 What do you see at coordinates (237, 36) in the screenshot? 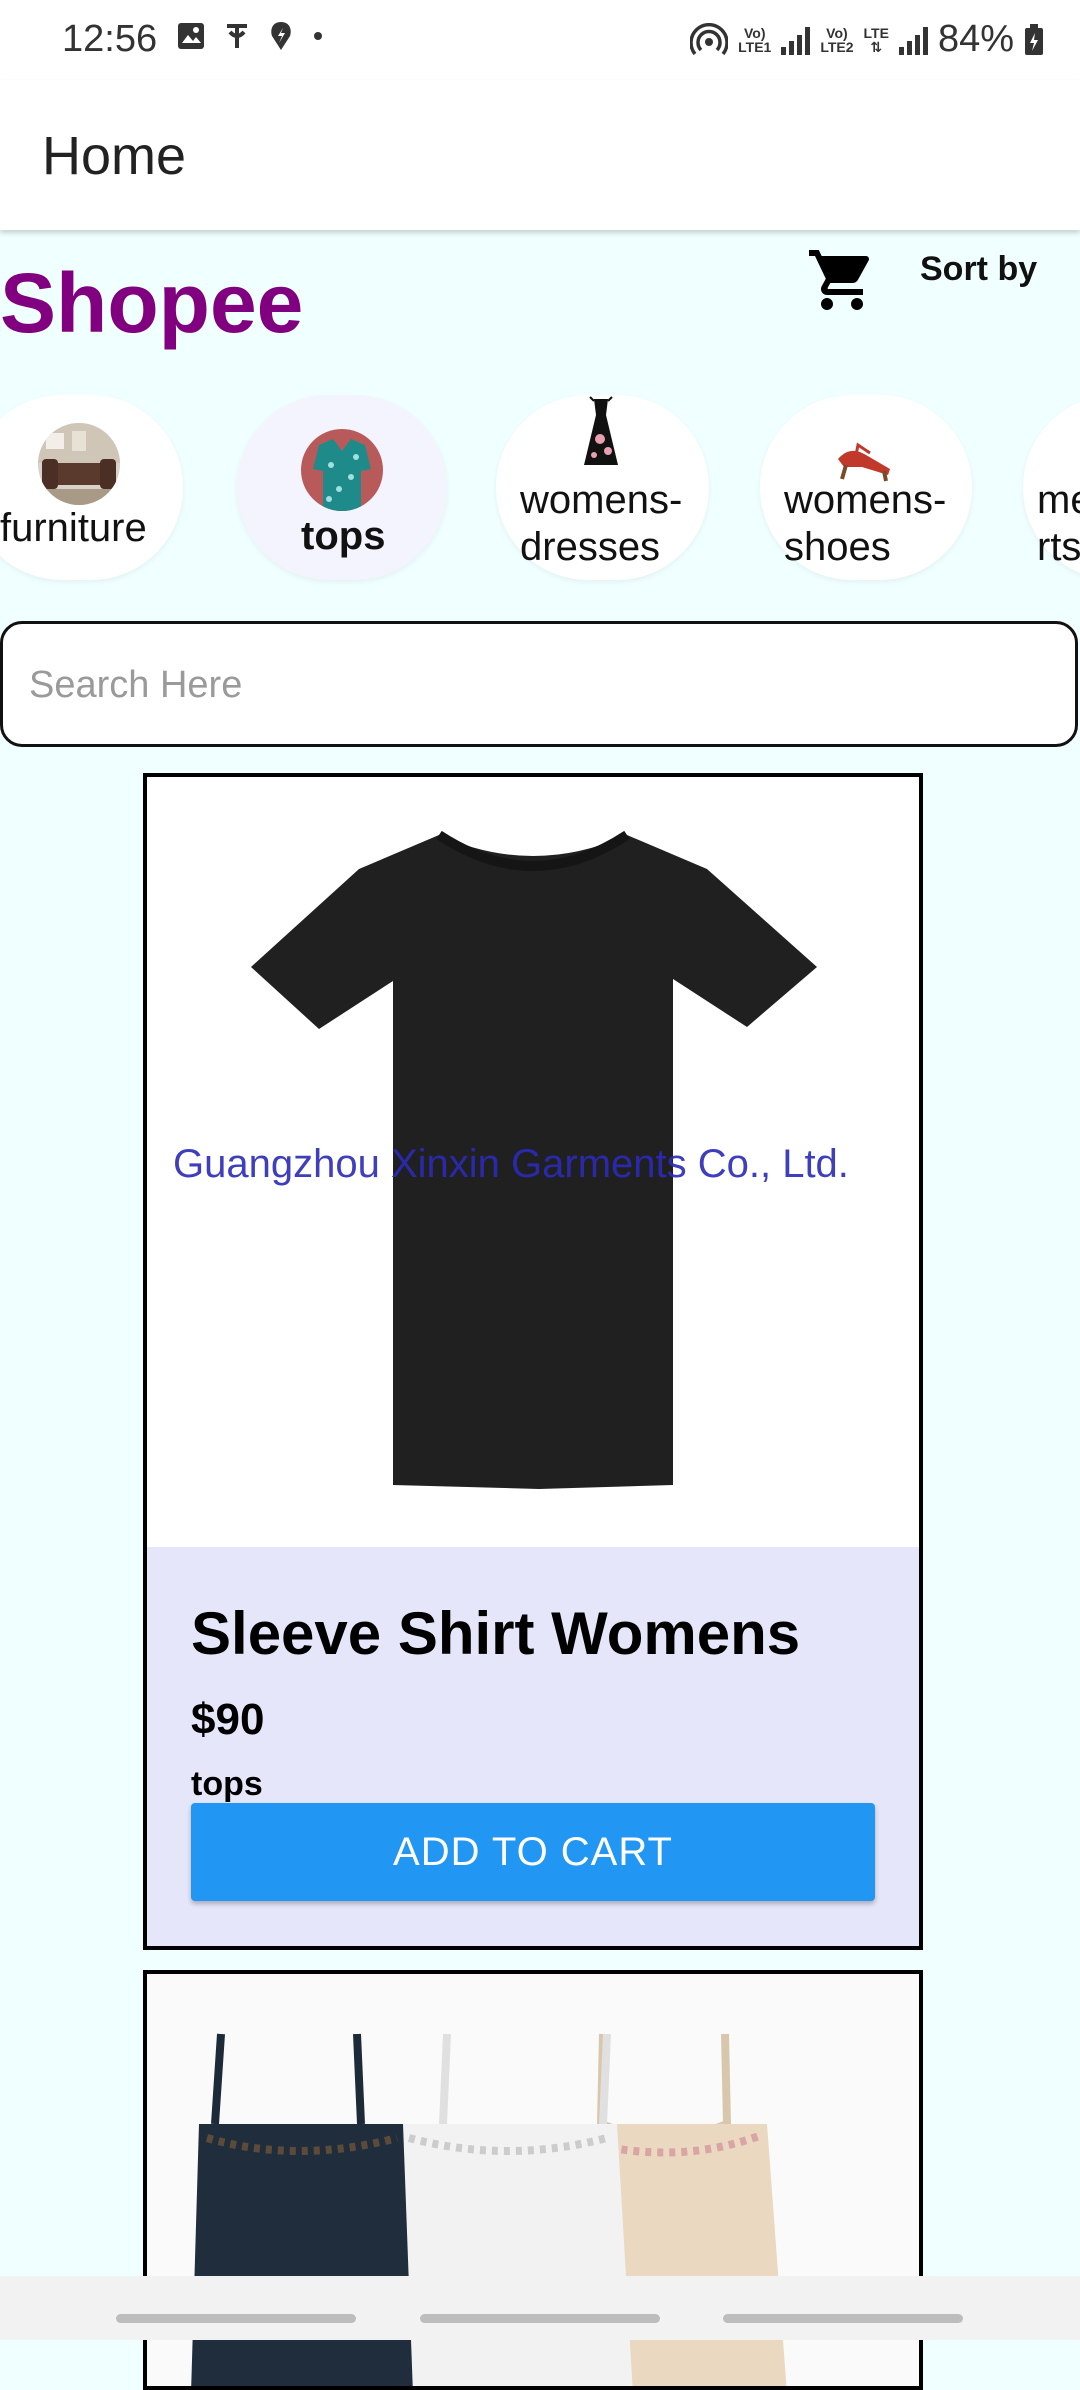
I see `payment-app-icon` at bounding box center [237, 36].